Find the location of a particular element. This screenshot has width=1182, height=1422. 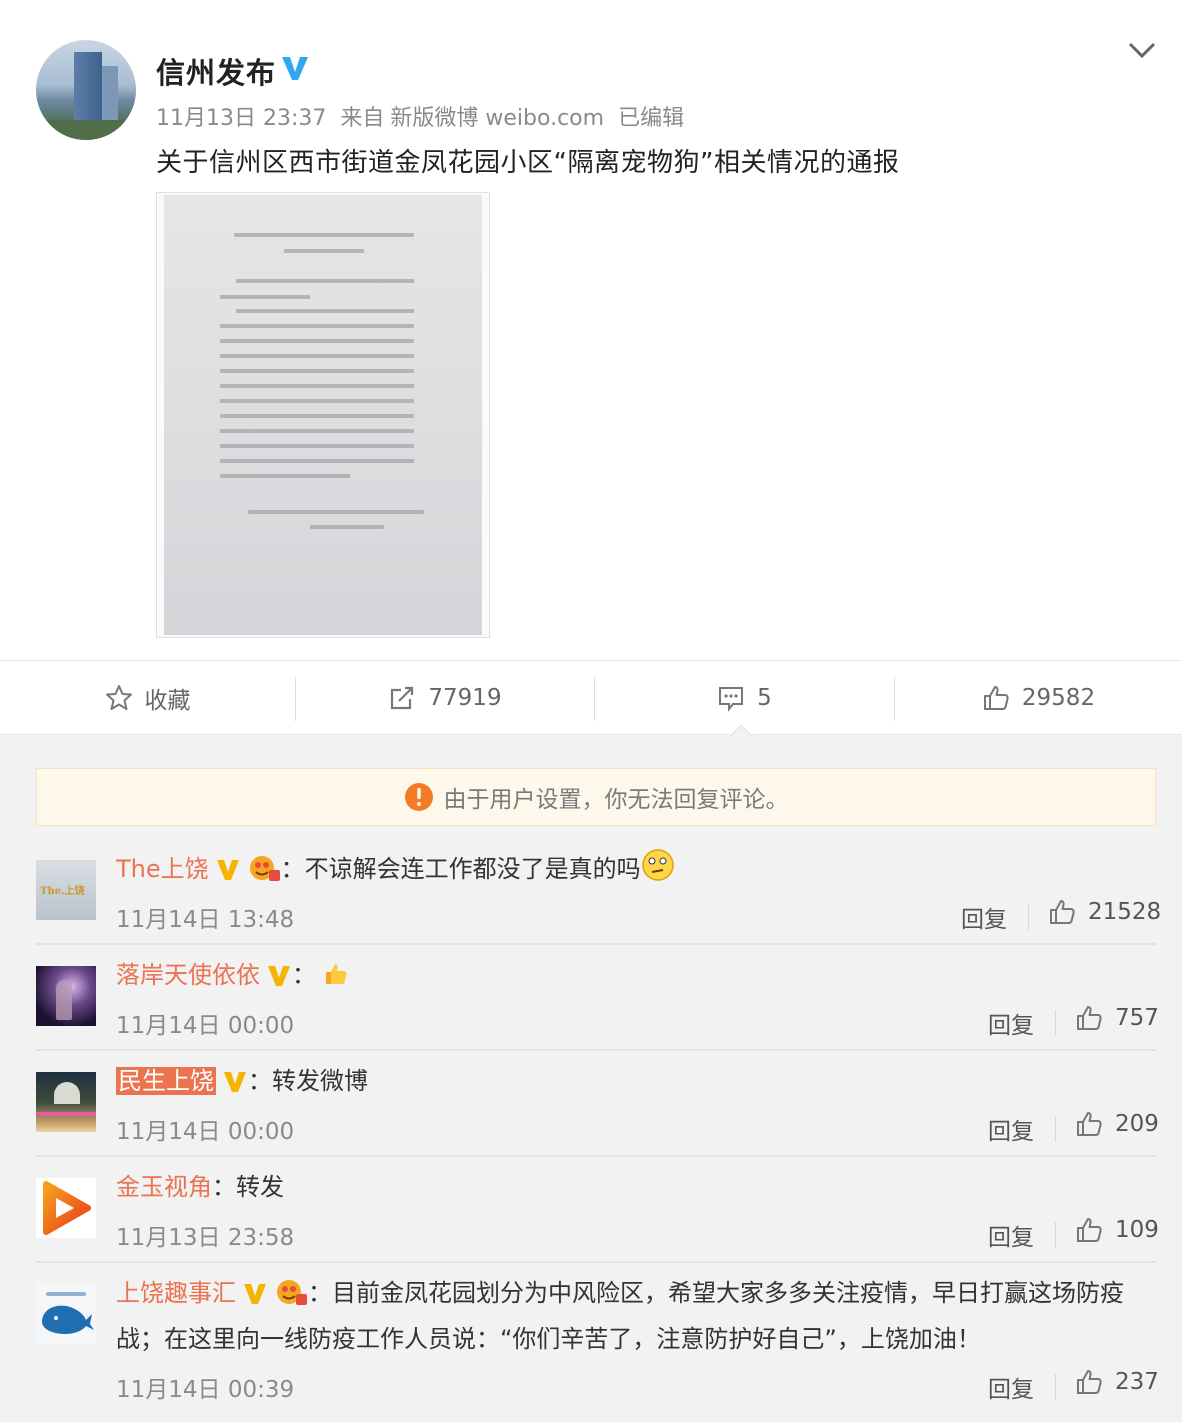

comment-username: 民生上饶 is located at coordinates (166, 1081).